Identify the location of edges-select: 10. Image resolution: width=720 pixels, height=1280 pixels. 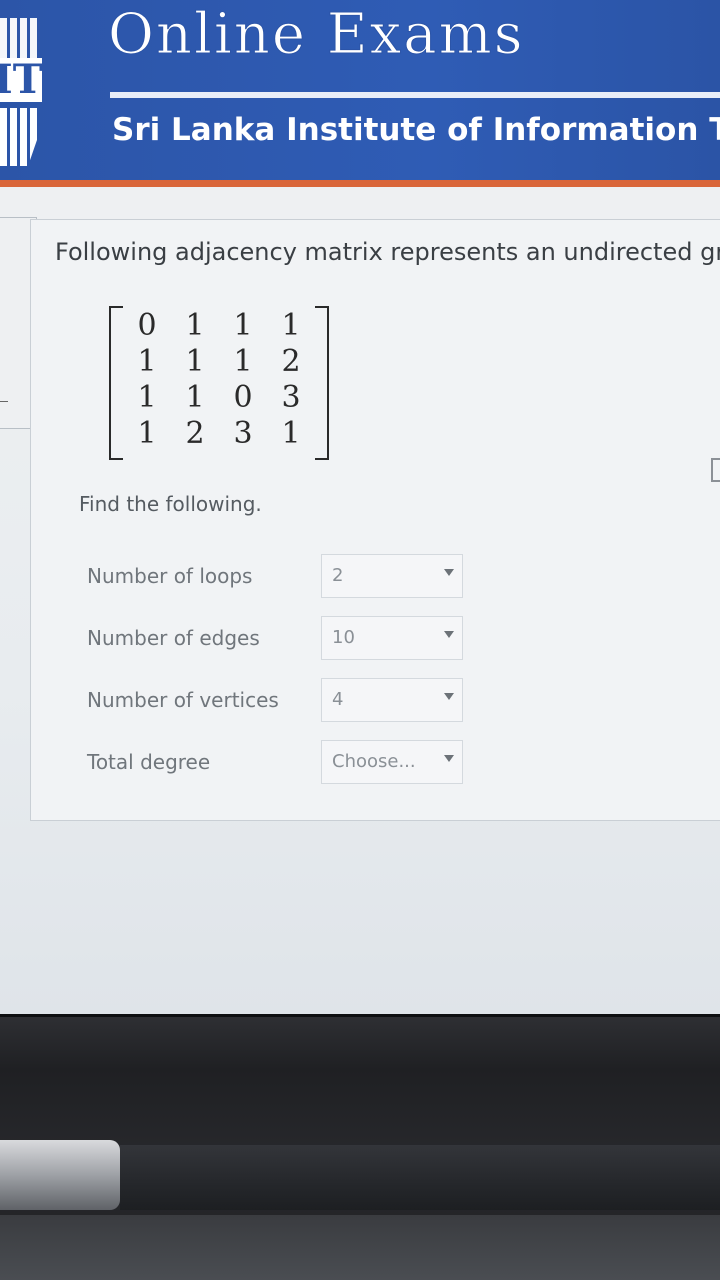
(392, 638).